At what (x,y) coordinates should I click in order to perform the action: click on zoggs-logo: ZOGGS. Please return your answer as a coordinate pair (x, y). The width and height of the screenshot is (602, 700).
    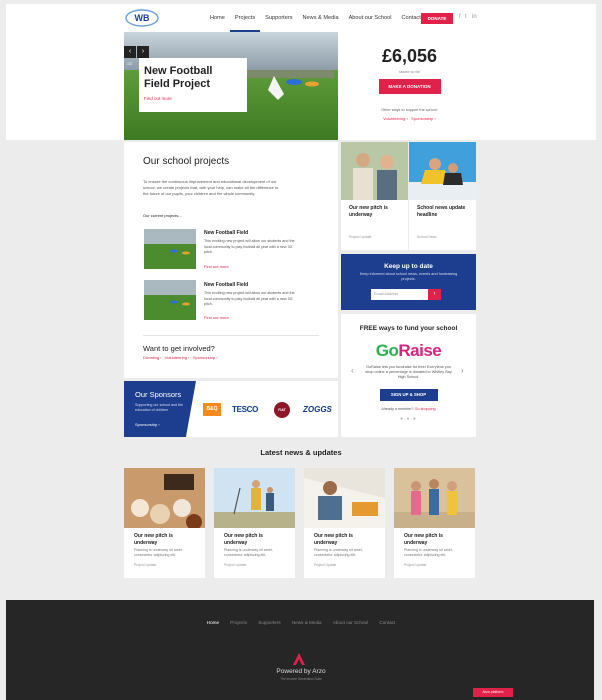
    Looking at the image, I should click on (317, 409).